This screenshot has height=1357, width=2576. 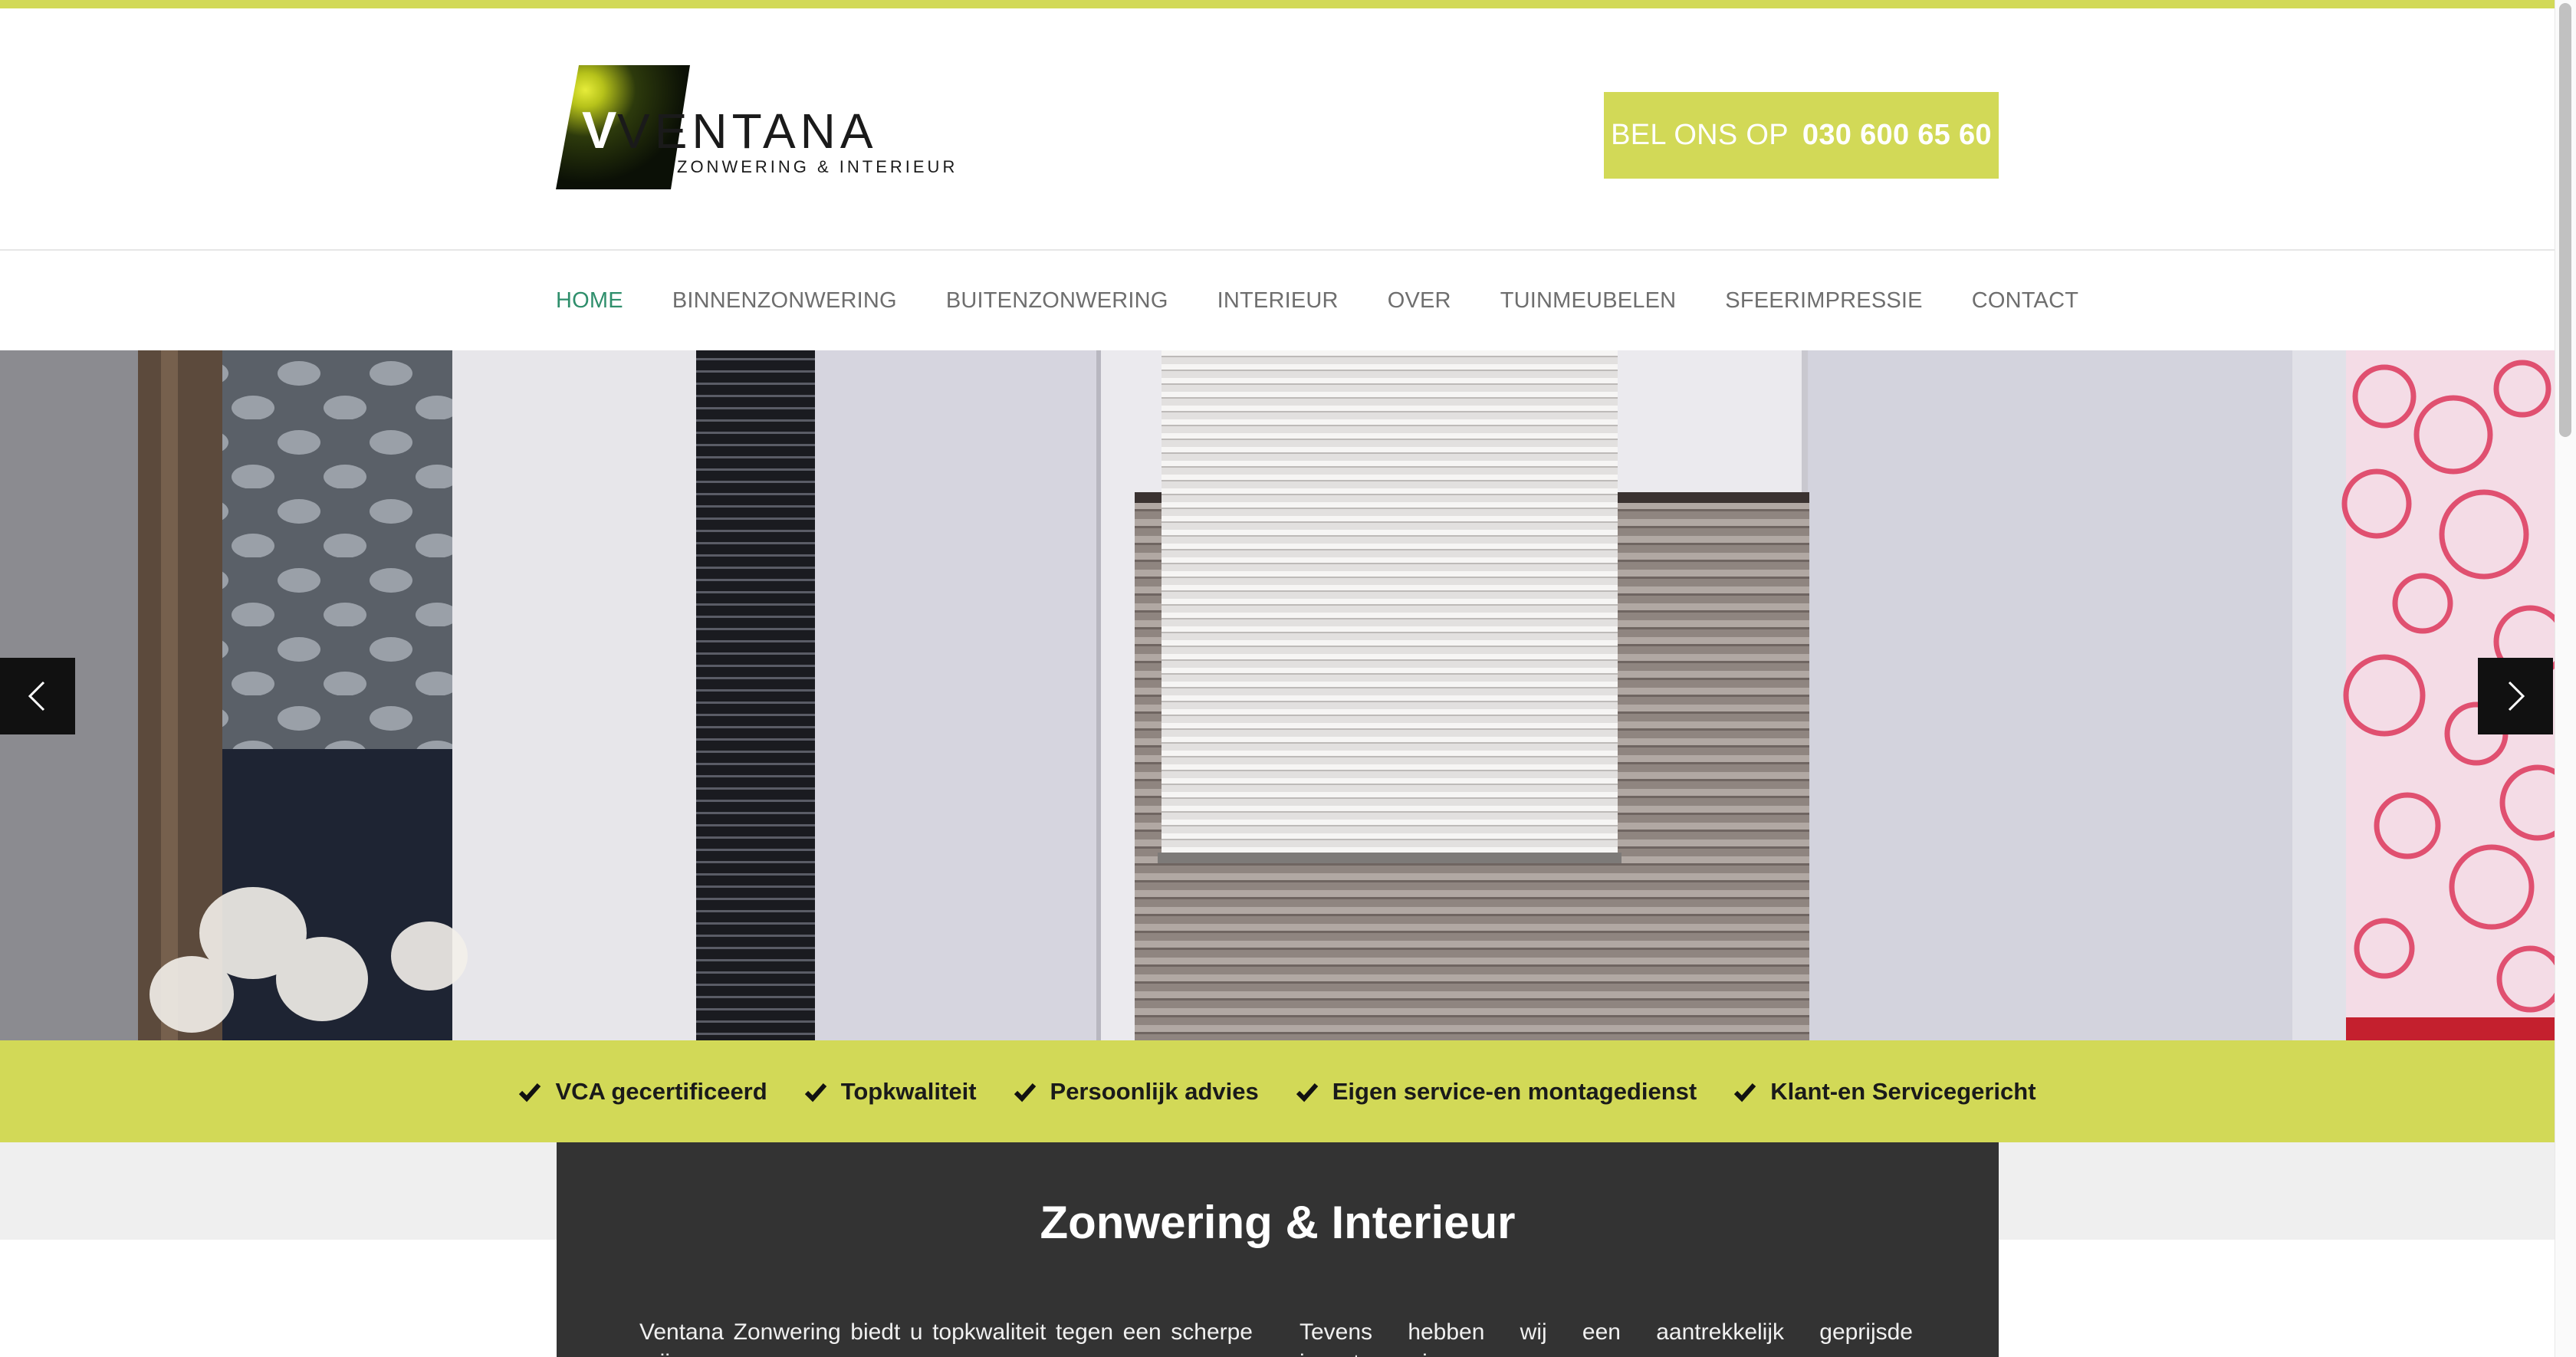 What do you see at coordinates (1419, 301) in the screenshot?
I see `nav-item-over: OVER` at bounding box center [1419, 301].